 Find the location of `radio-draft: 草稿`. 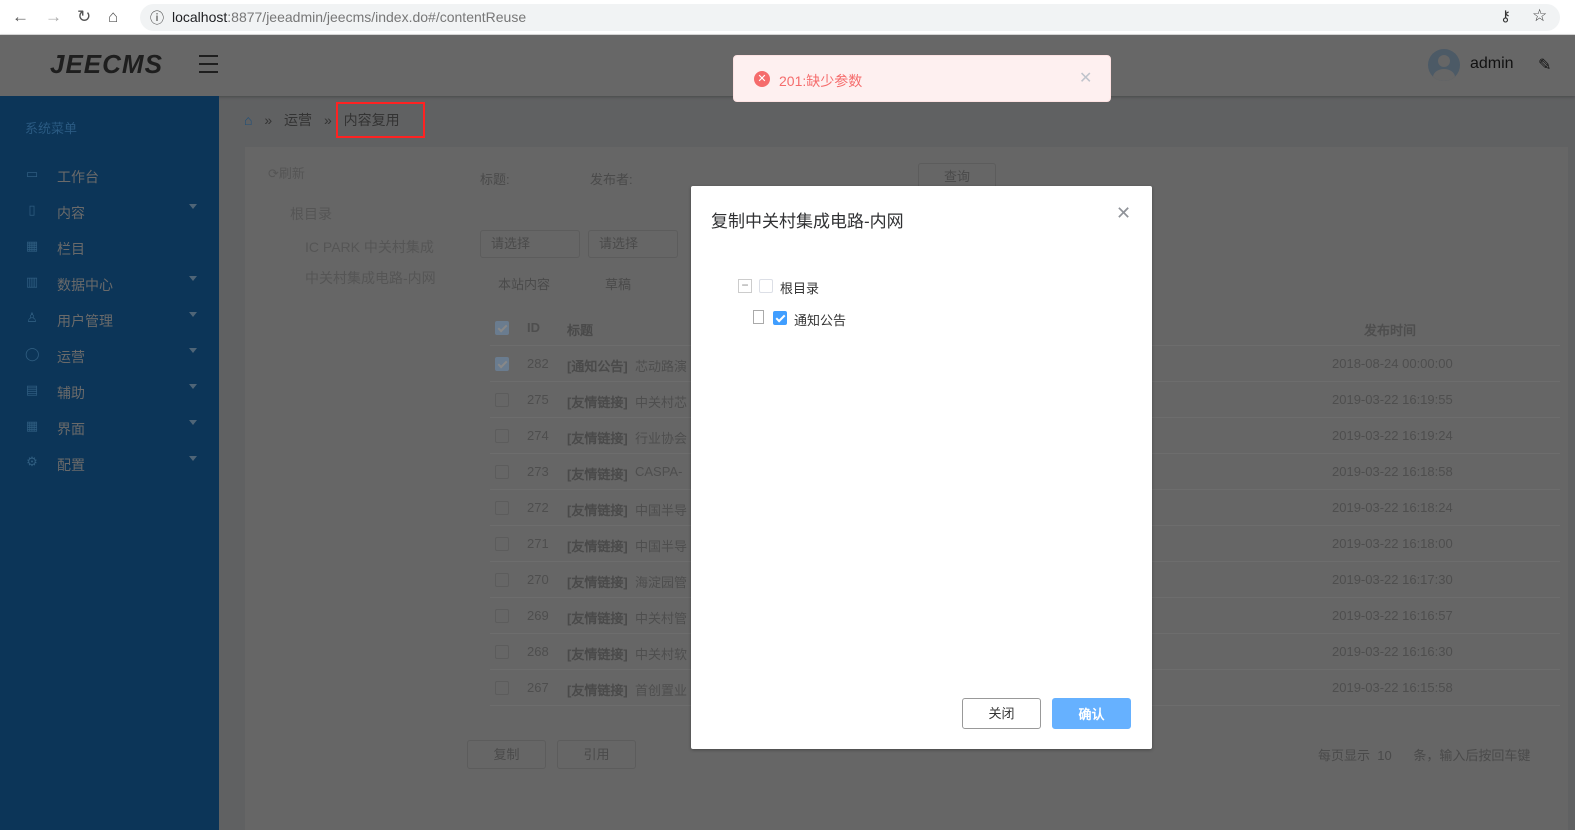

radio-draft: 草稿 is located at coordinates (618, 283).